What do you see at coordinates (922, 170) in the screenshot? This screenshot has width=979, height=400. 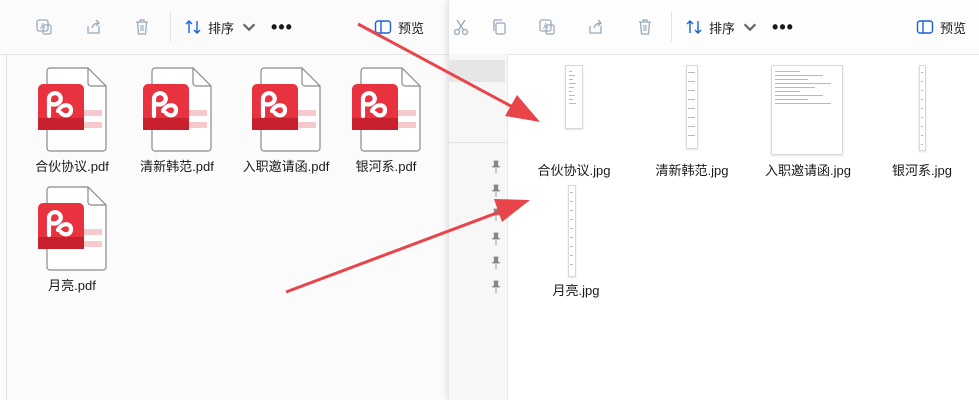 I see `file-name: 银河系.jpg` at bounding box center [922, 170].